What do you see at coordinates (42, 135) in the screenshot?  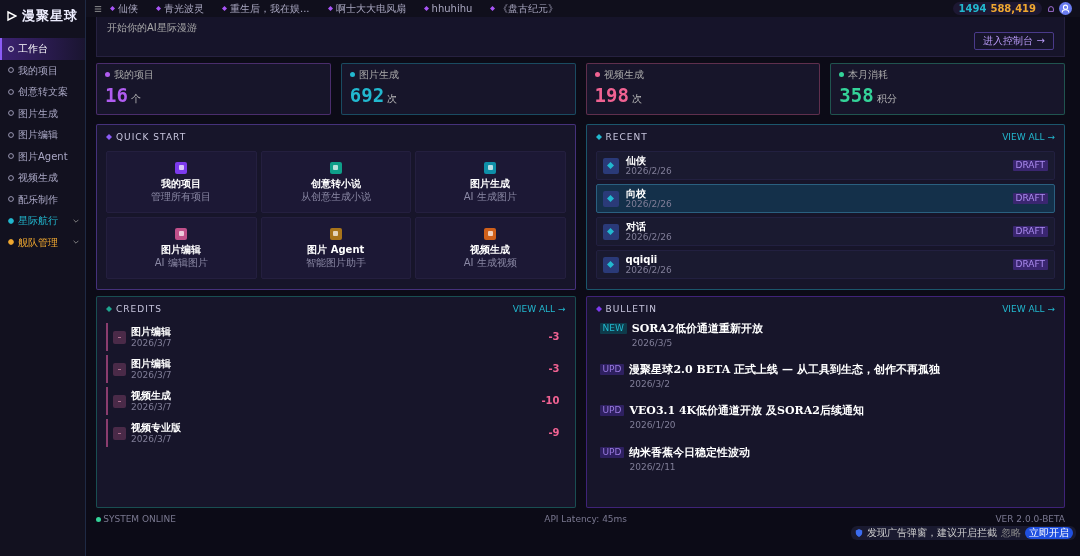 I see `sidebar-item: 图片编辑` at bounding box center [42, 135].